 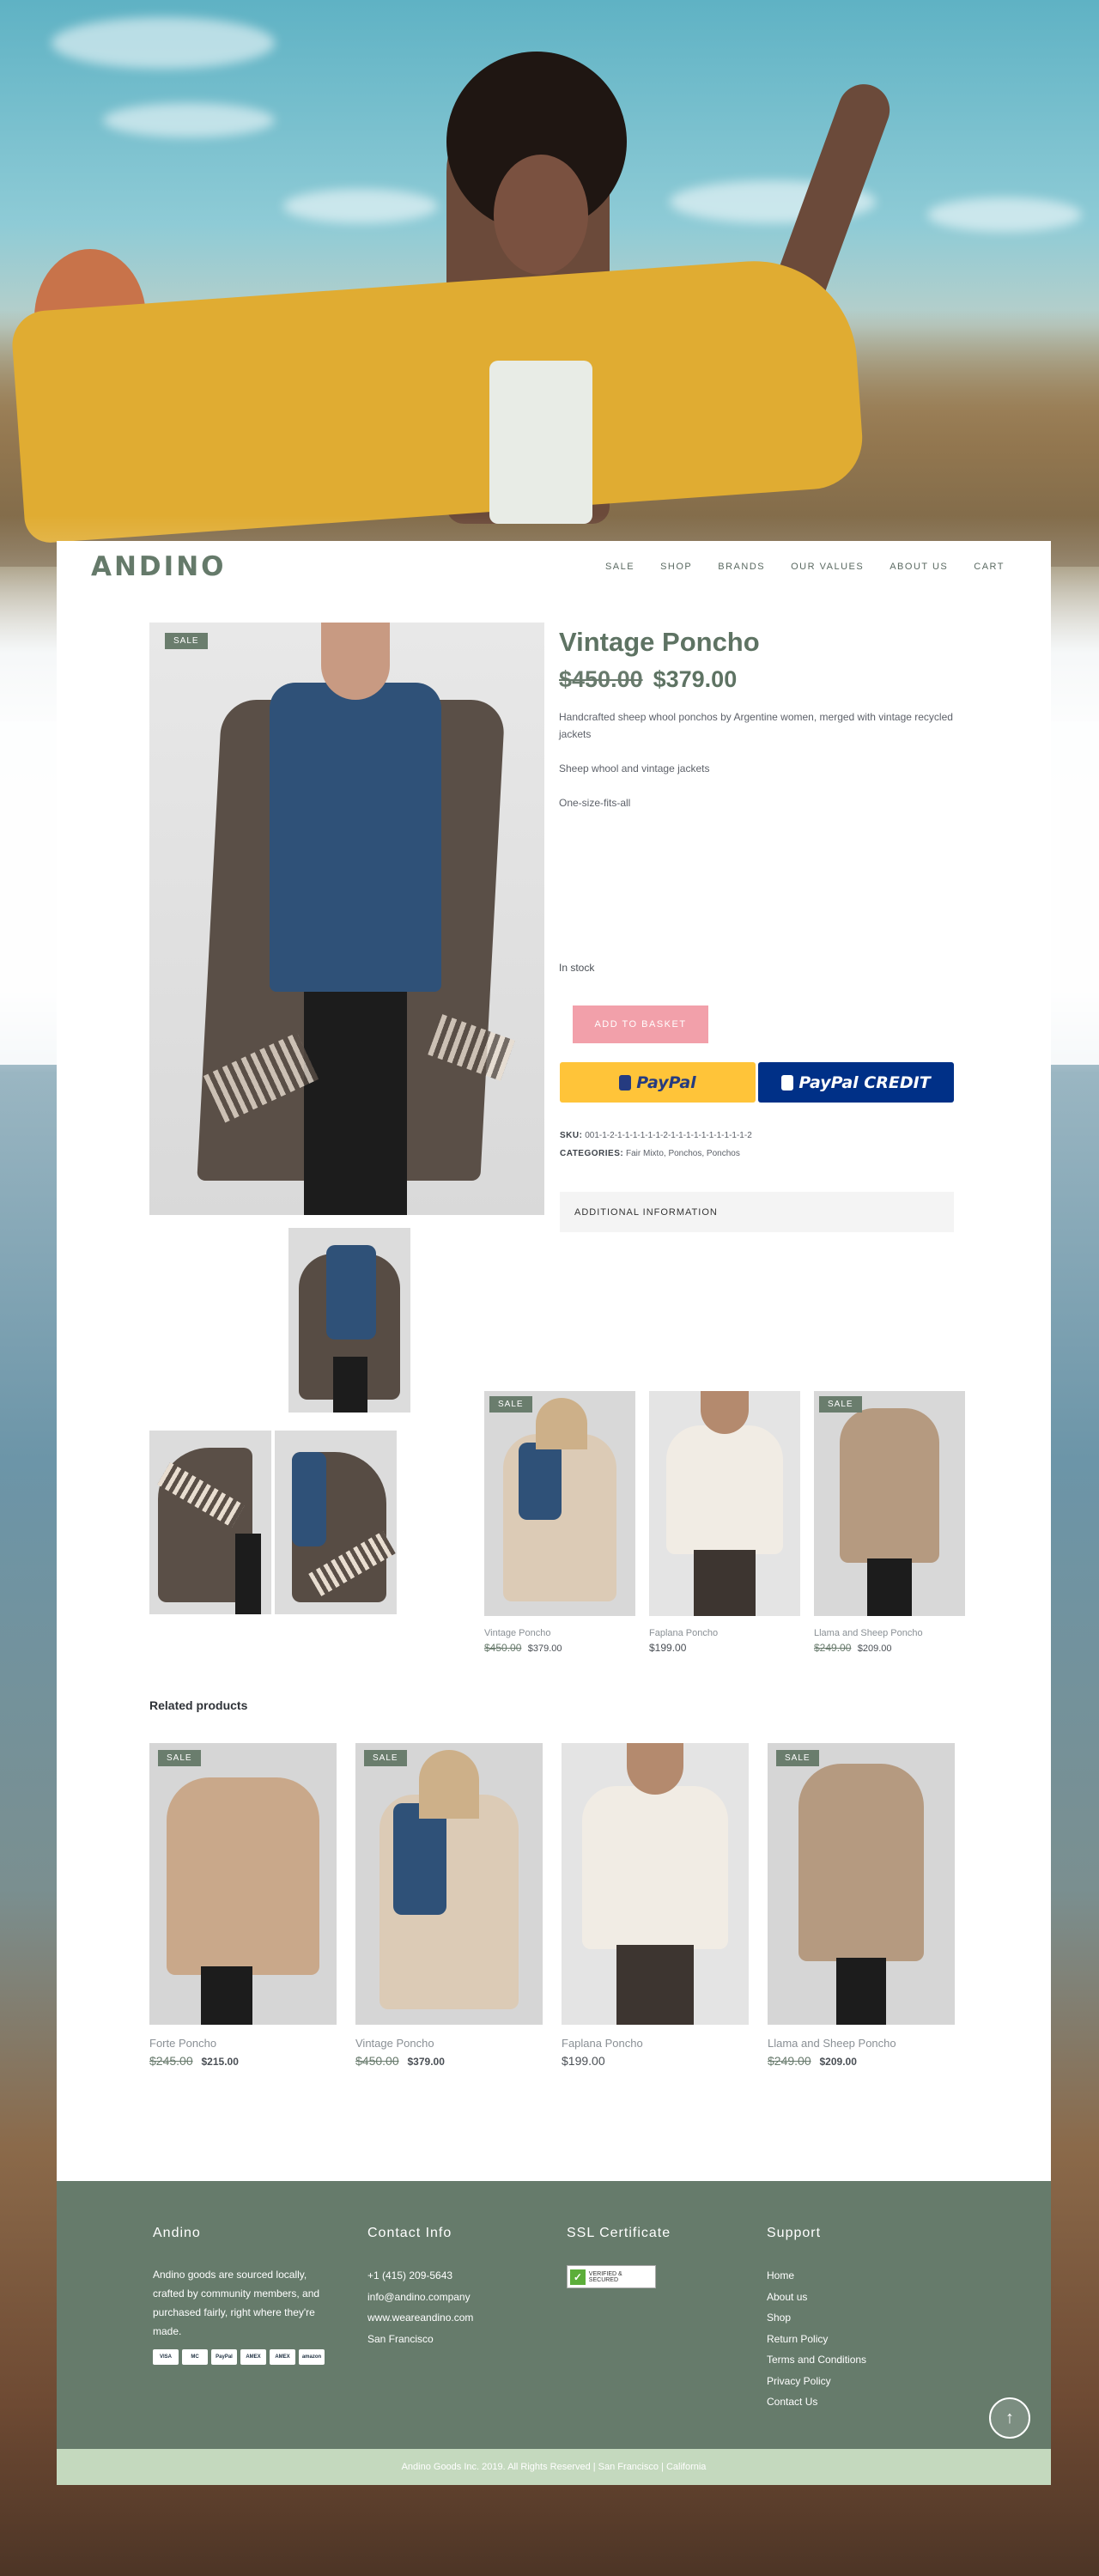 What do you see at coordinates (683, 1153) in the screenshot?
I see `categories-value: Fair Mixto, Ponchos, Ponchos` at bounding box center [683, 1153].